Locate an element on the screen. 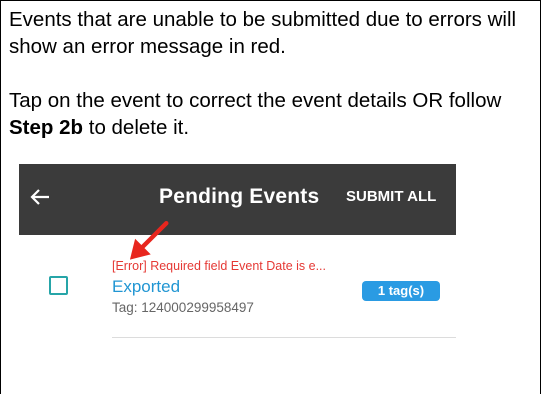  page-title: Pending Events is located at coordinates (239, 196).